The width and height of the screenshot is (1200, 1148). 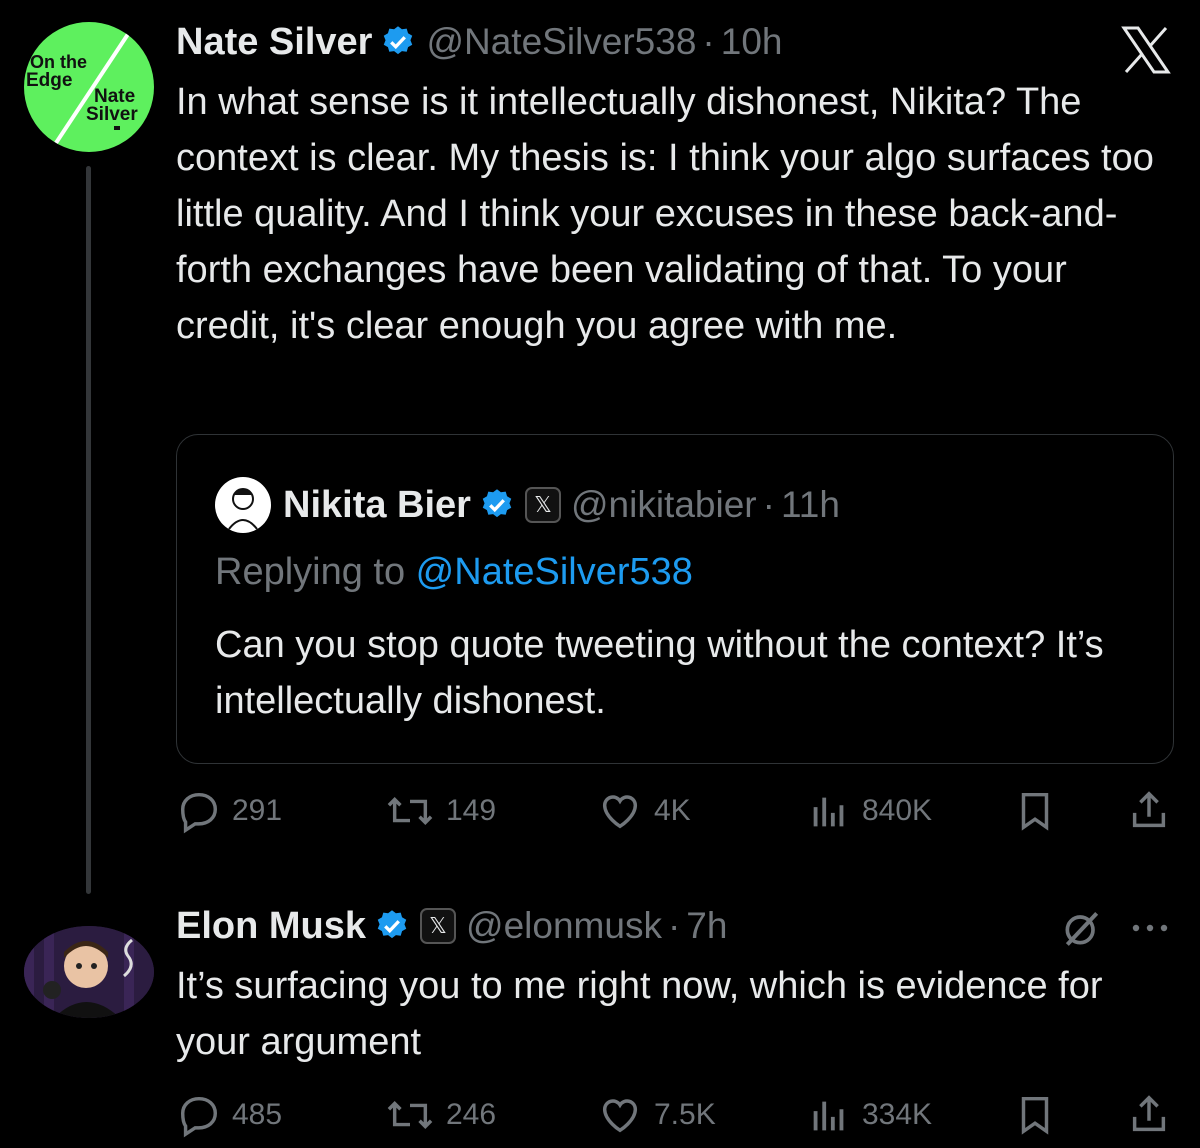 I want to click on quote-header: Nikita Bier 𝕏 @nikitabier · 11h, so click(x=527, y=505).